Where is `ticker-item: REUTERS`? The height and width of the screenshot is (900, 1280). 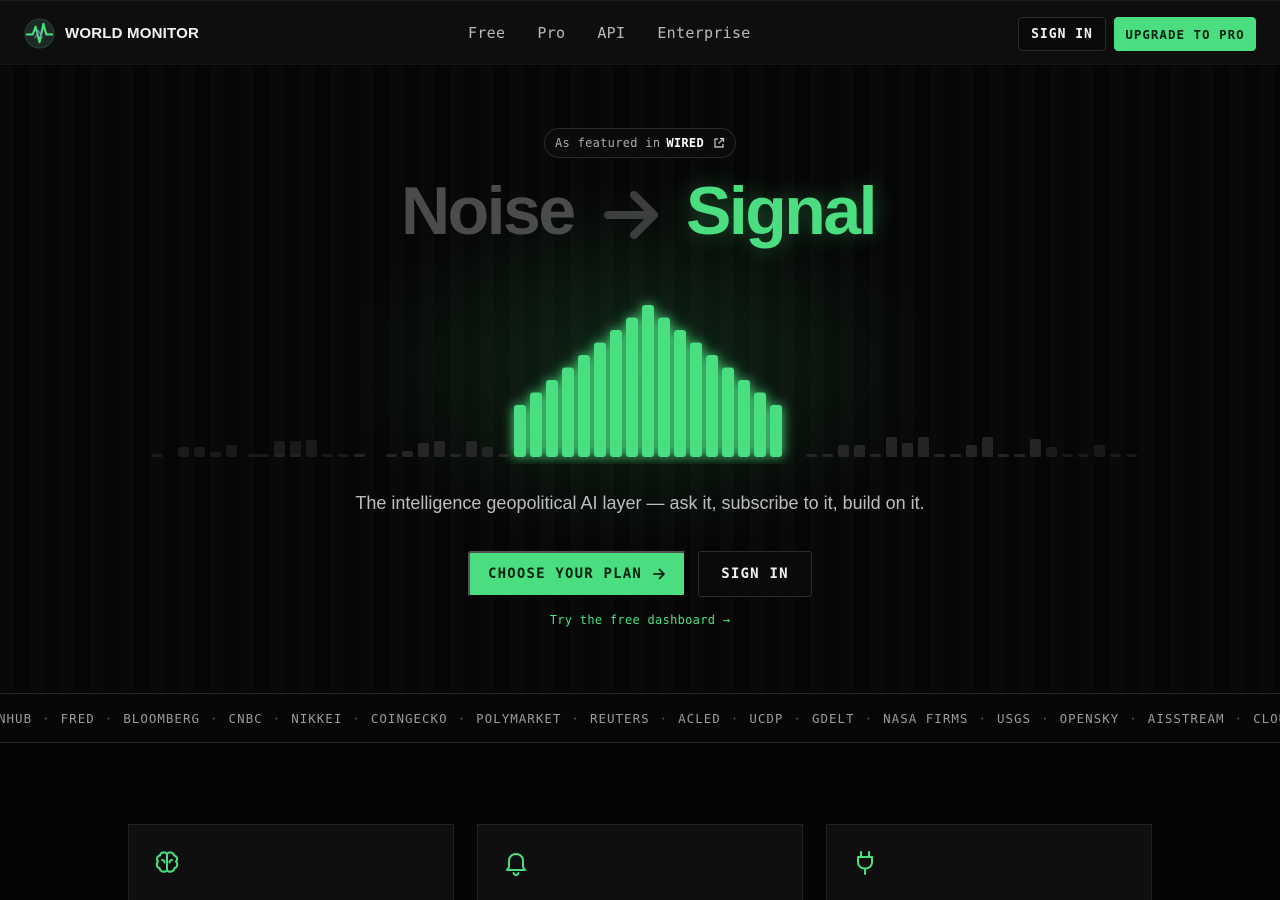 ticker-item: REUTERS is located at coordinates (619, 718).